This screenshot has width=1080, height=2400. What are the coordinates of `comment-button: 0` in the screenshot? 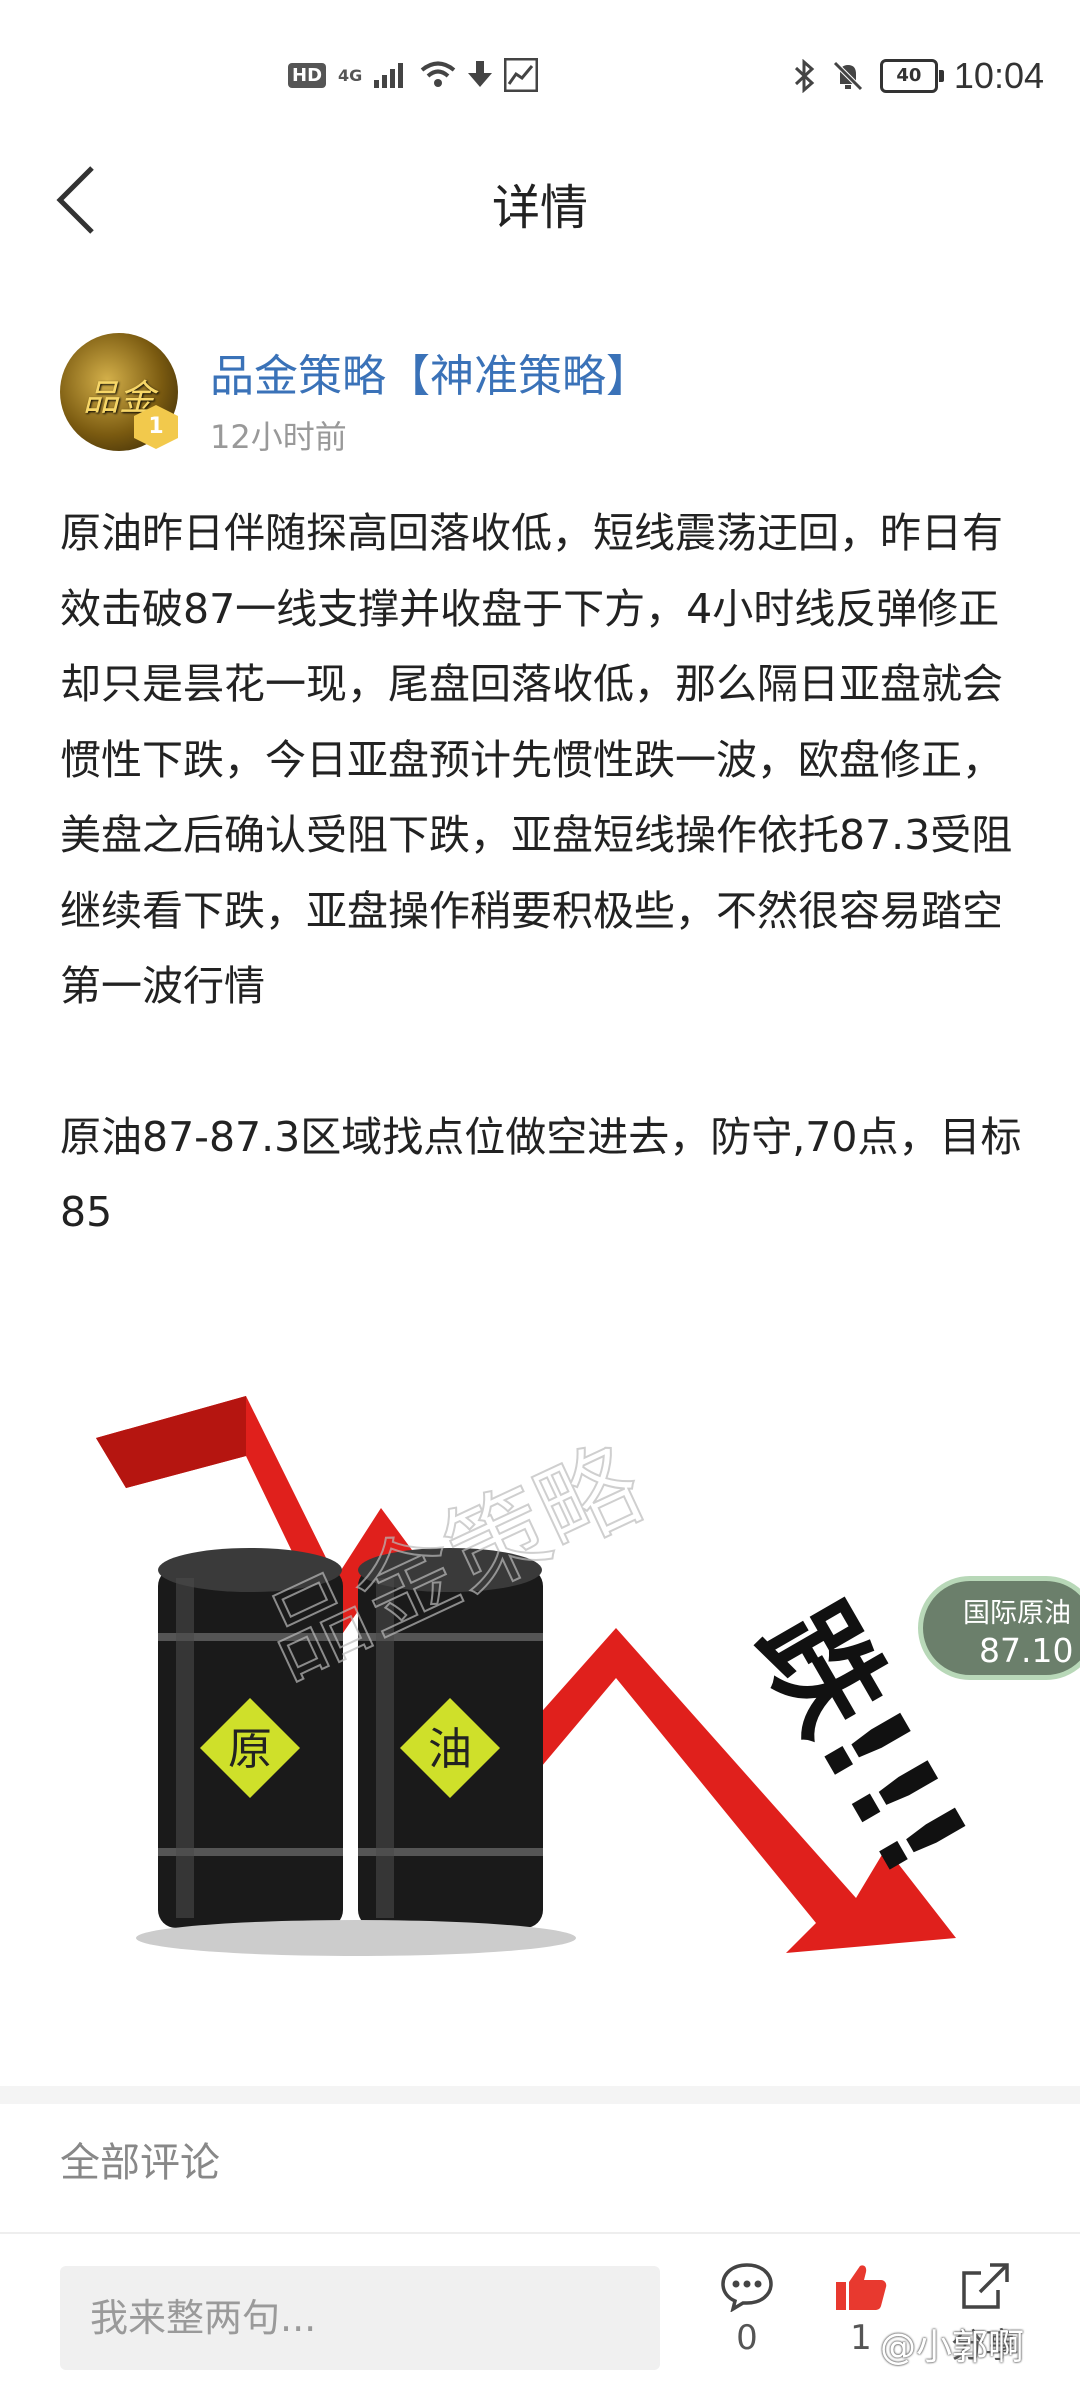 It's located at (747, 2310).